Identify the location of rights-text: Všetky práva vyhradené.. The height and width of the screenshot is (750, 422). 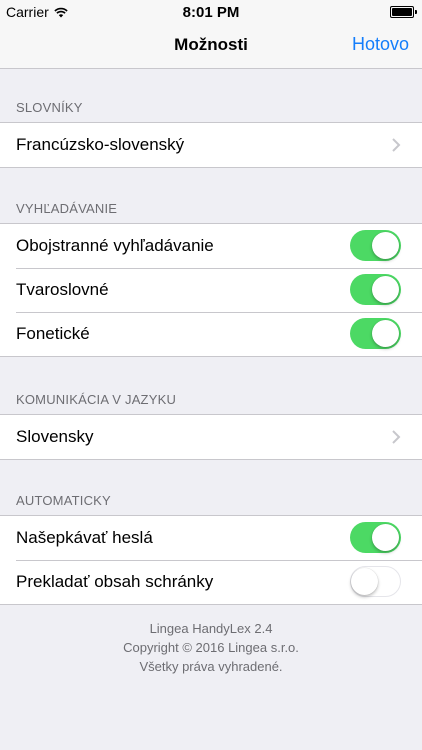
(211, 666).